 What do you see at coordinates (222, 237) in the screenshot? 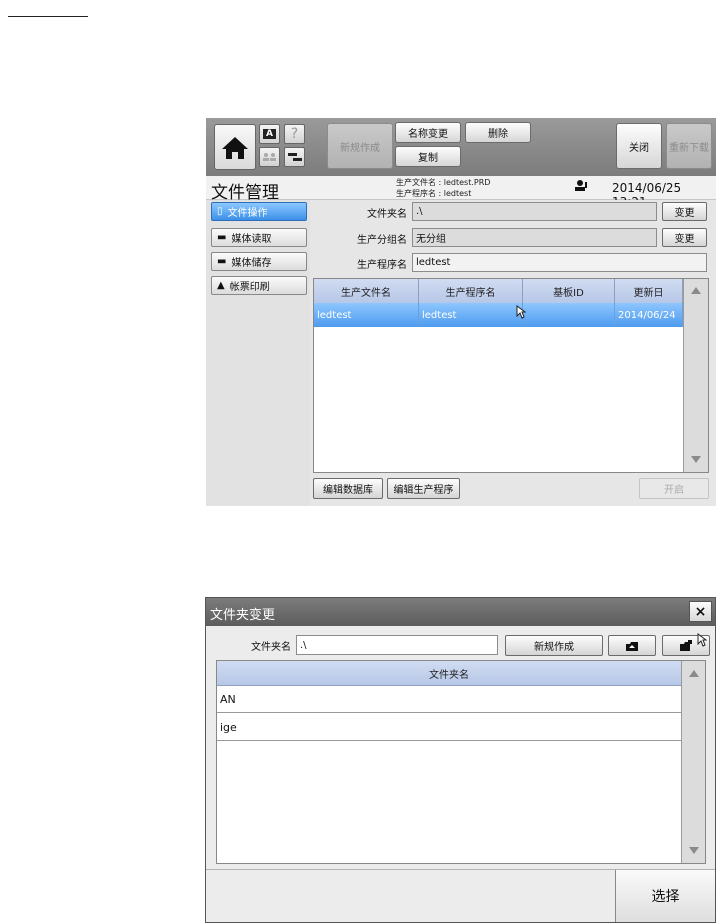
I see `media-read-icon: ▬` at bounding box center [222, 237].